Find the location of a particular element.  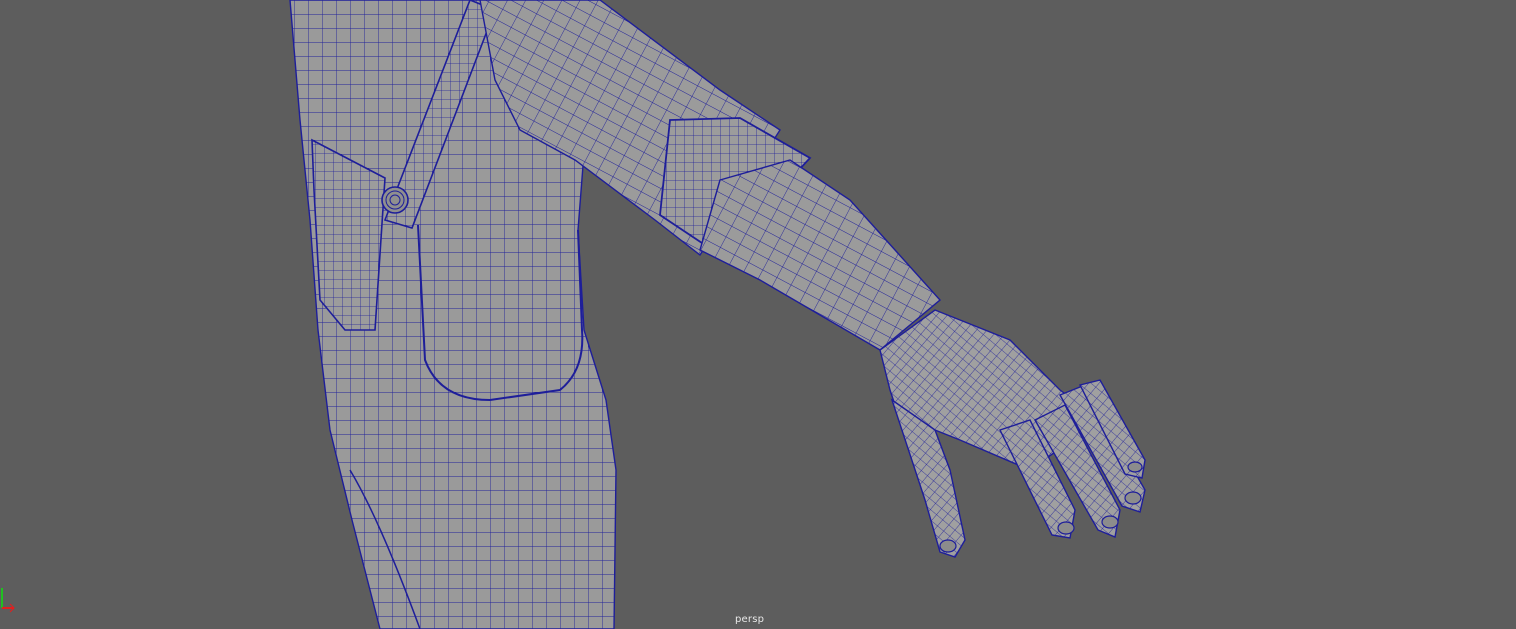

xyz-axis-icon is located at coordinates (8, 600).